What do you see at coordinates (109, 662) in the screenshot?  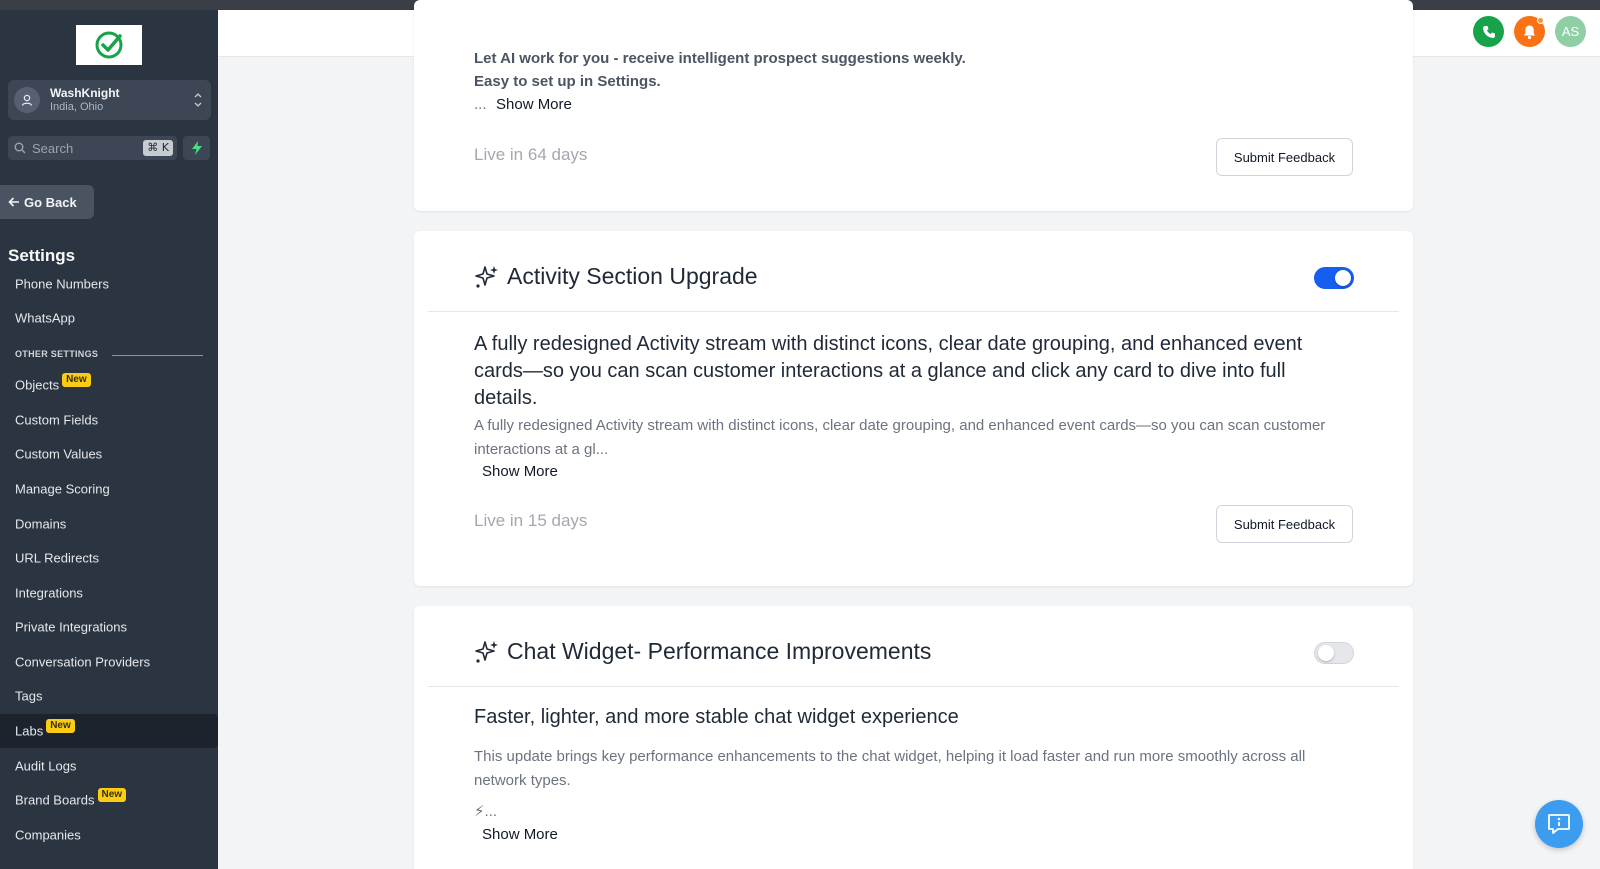 I see `sidebar-item-conversation-providers: Conversation Providers` at bounding box center [109, 662].